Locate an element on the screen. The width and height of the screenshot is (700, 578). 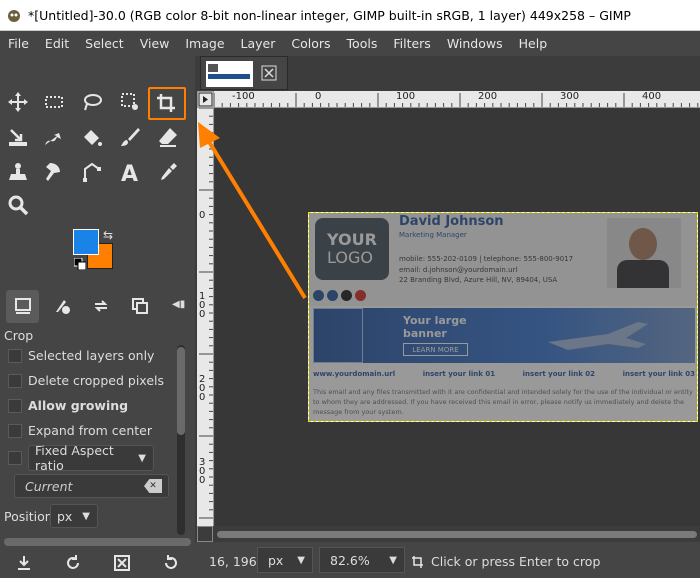
status-message: Click or press Enter to crop is located at coordinates (505, 561).